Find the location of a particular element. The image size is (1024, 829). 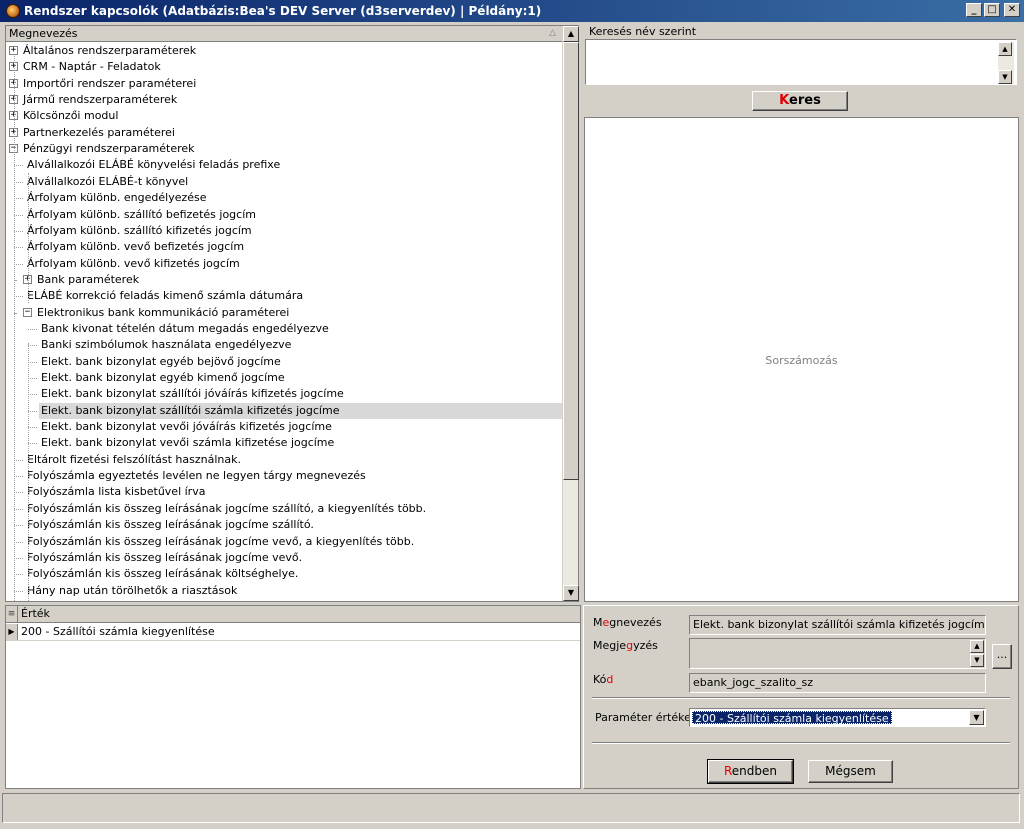

note-label: Megjegyzés is located at coordinates (625, 645).